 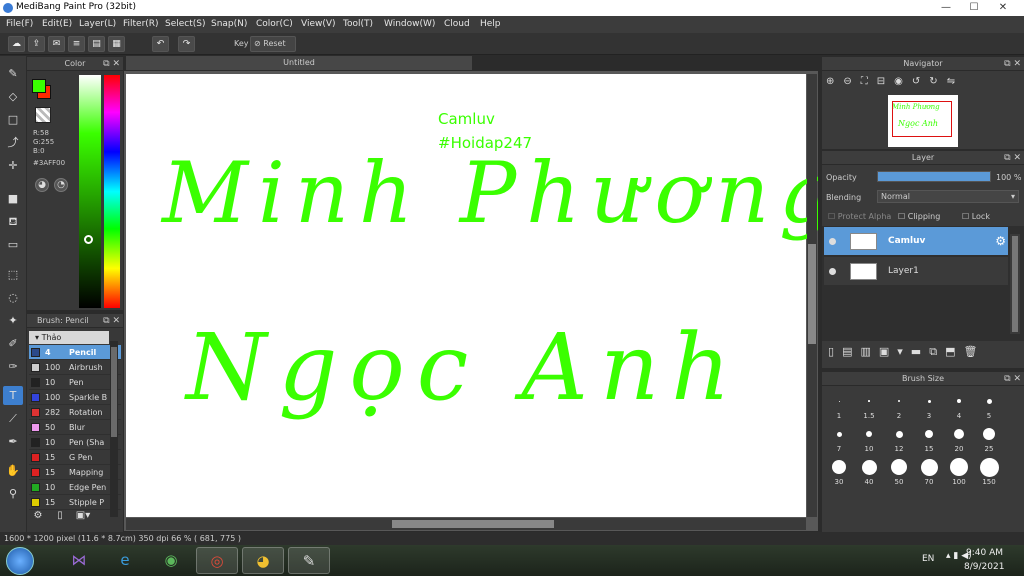 I want to click on lock-checkbox: ☐ Lock, so click(x=976, y=216).